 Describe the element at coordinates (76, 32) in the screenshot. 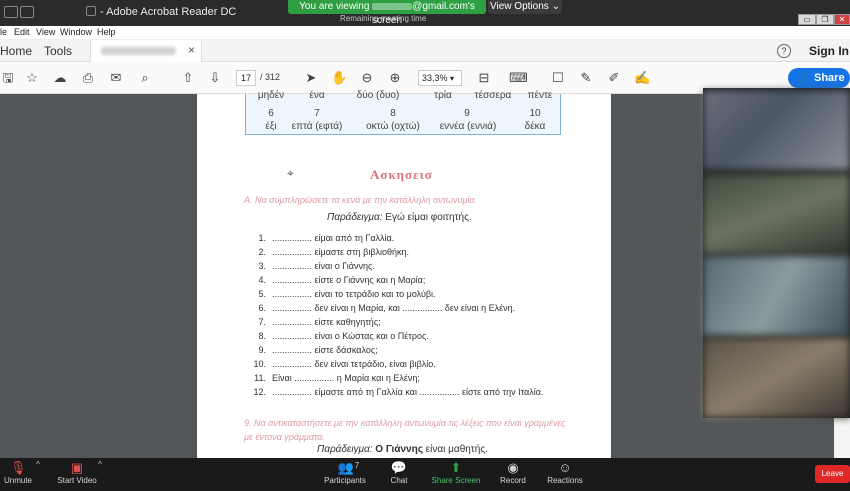

I see `menu-window: Window` at that location.